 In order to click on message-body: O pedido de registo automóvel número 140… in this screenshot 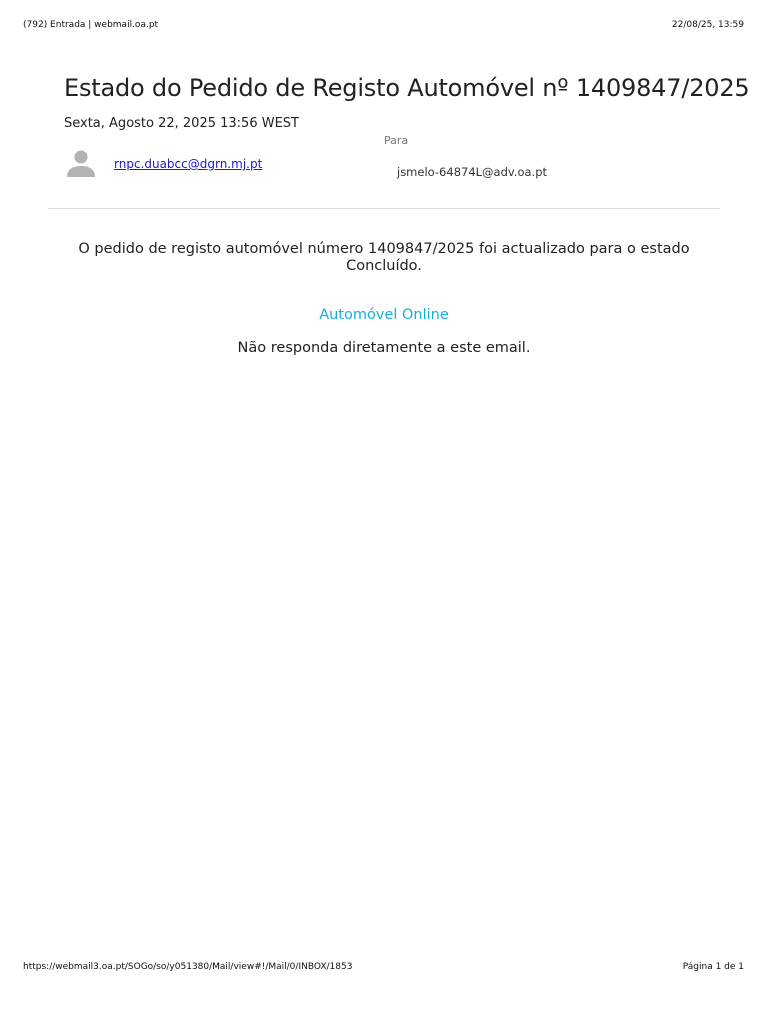, I will do `click(384, 257)`.